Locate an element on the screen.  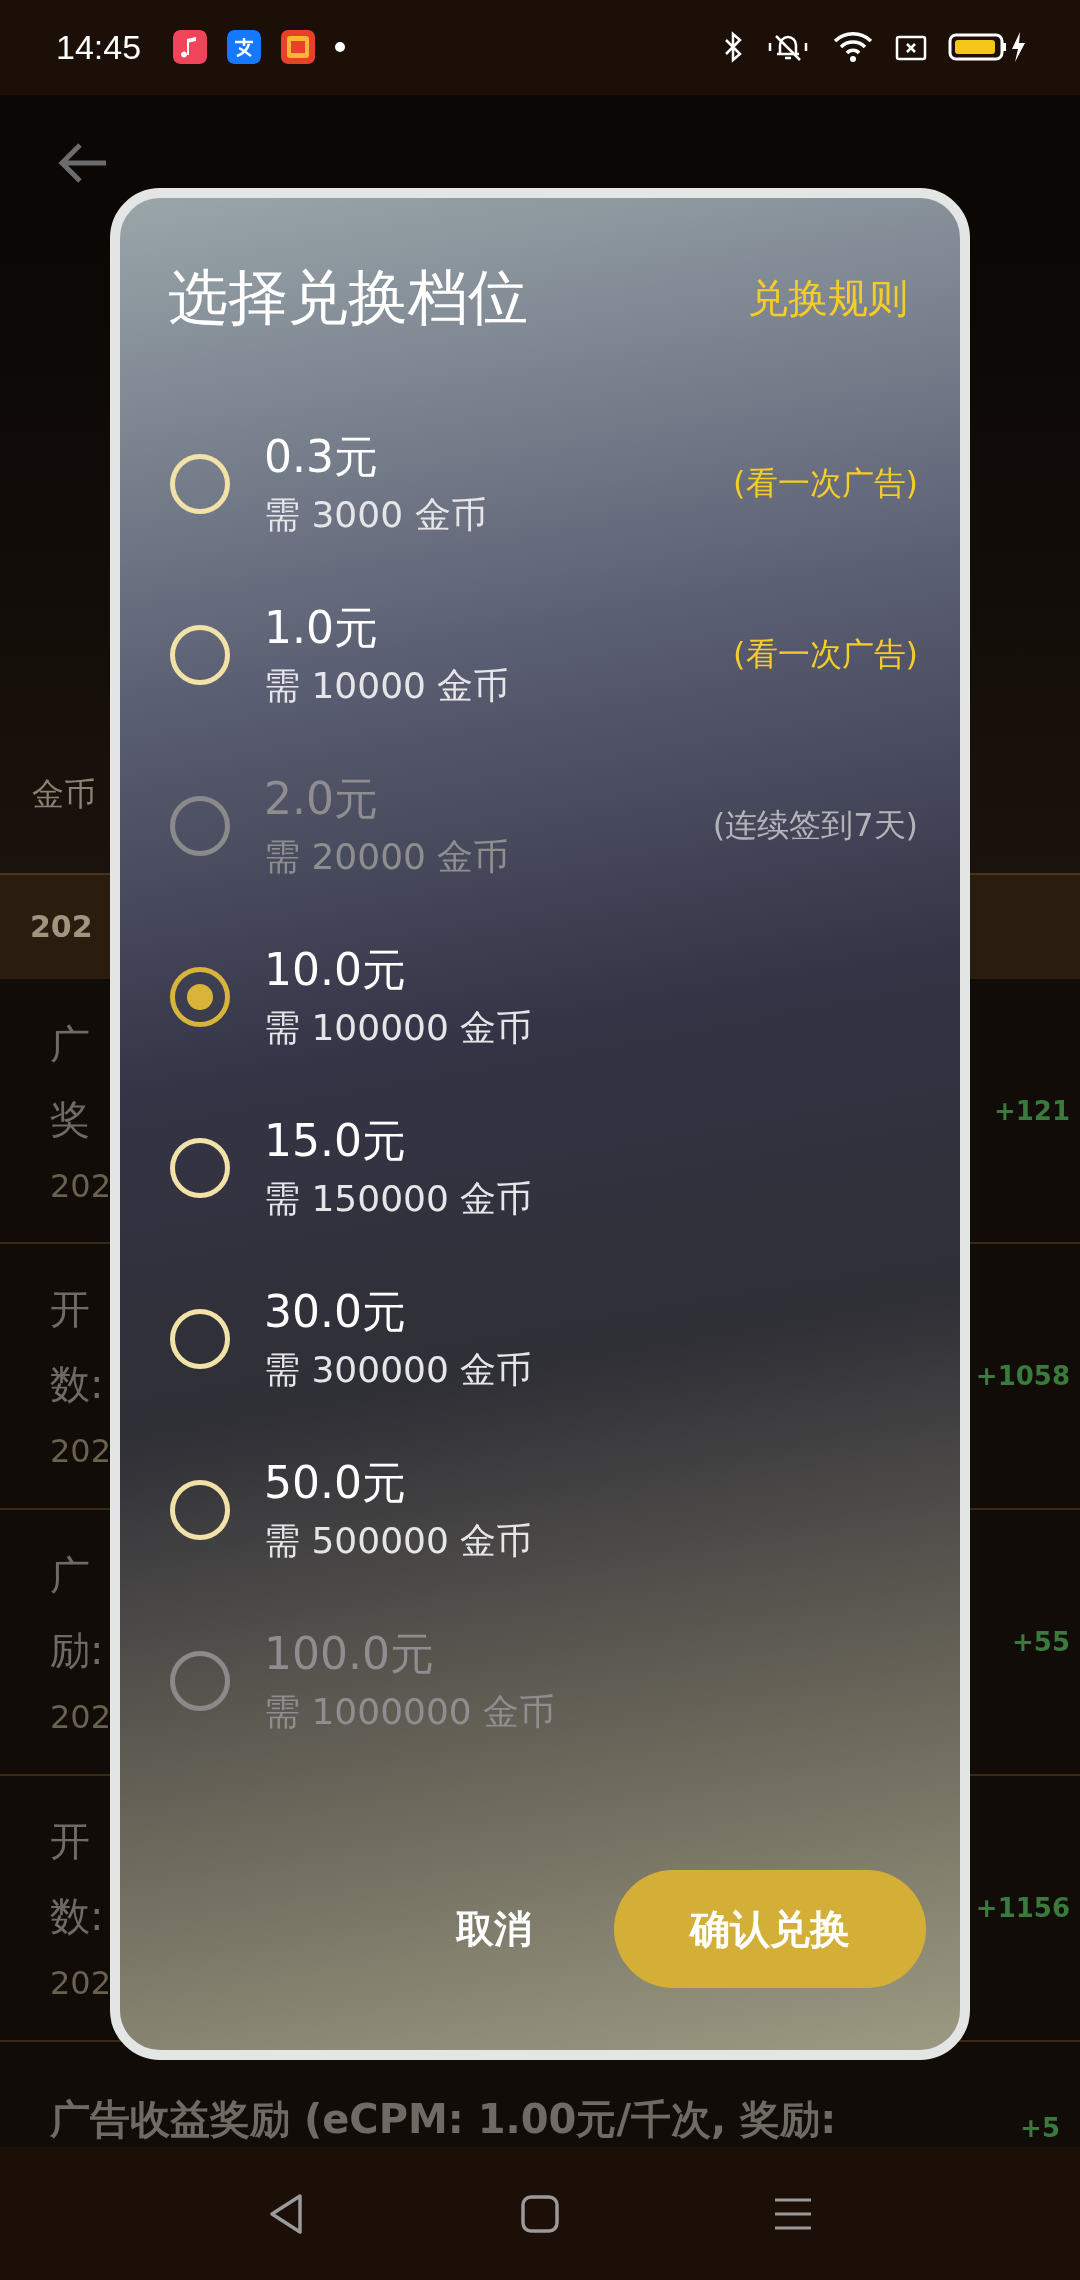
option-amount: 100.0元 is located at coordinates (349, 1653).